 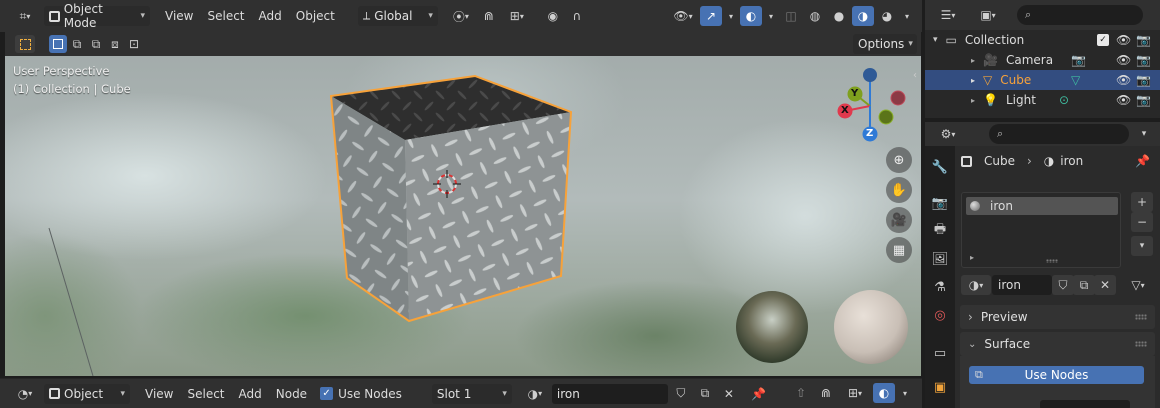 What do you see at coordinates (887, 16) in the screenshot?
I see `shading-rendered: ◕` at bounding box center [887, 16].